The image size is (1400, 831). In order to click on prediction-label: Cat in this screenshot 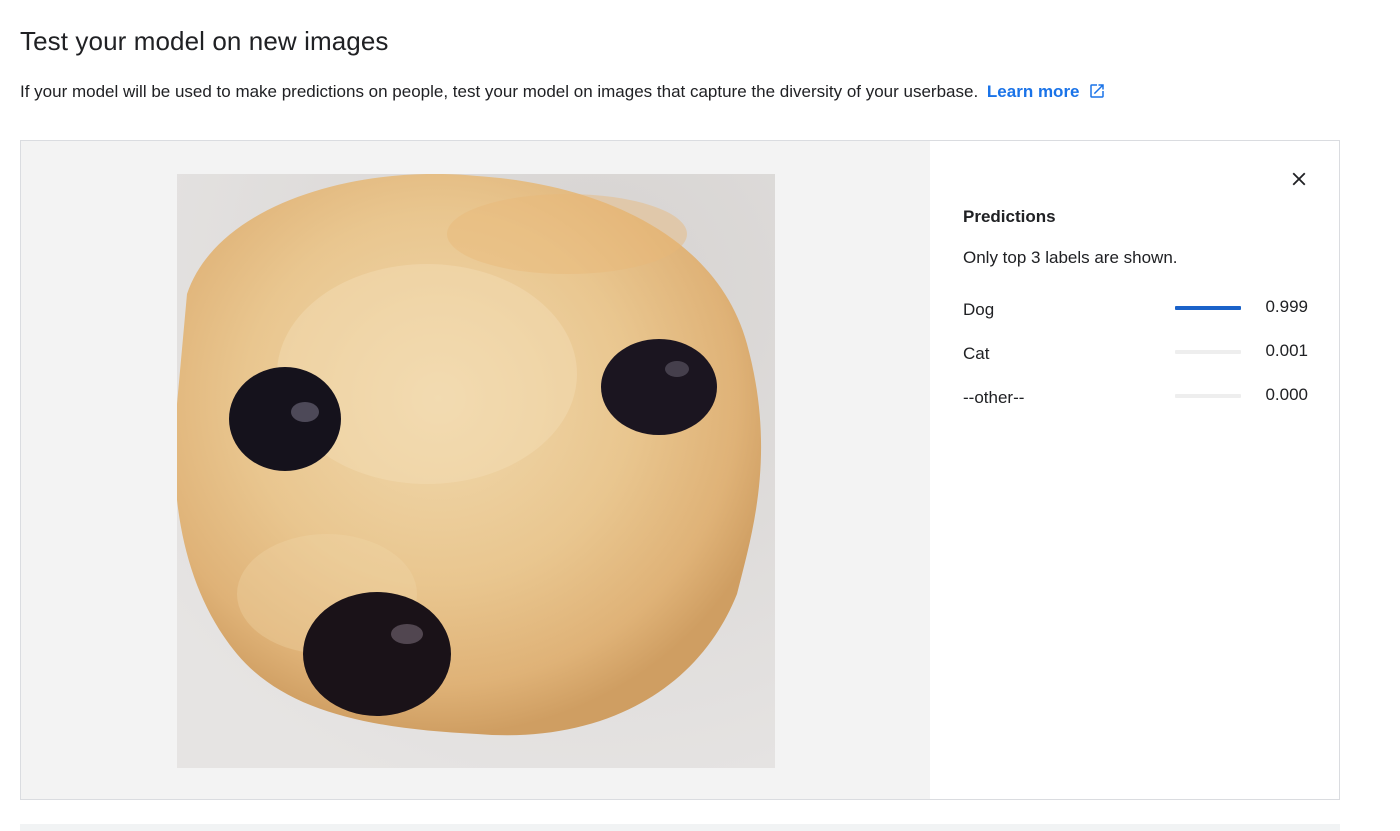, I will do `click(976, 353)`.